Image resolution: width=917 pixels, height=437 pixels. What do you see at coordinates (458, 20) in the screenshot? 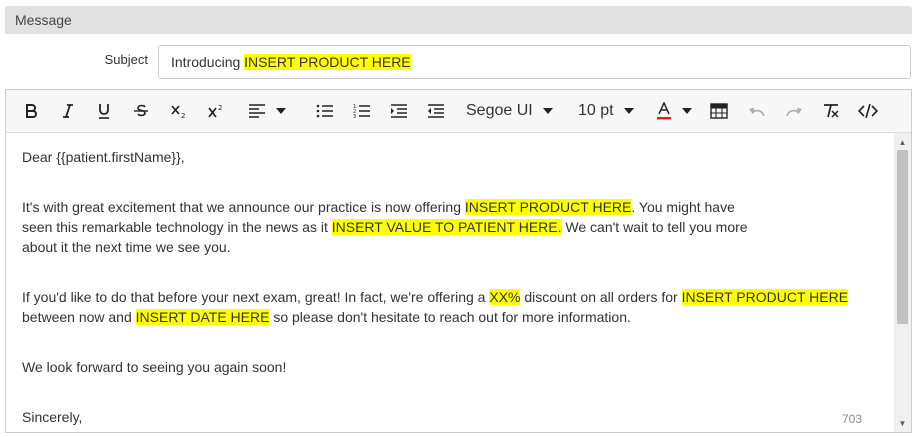
I see `section-header-message: Message` at bounding box center [458, 20].